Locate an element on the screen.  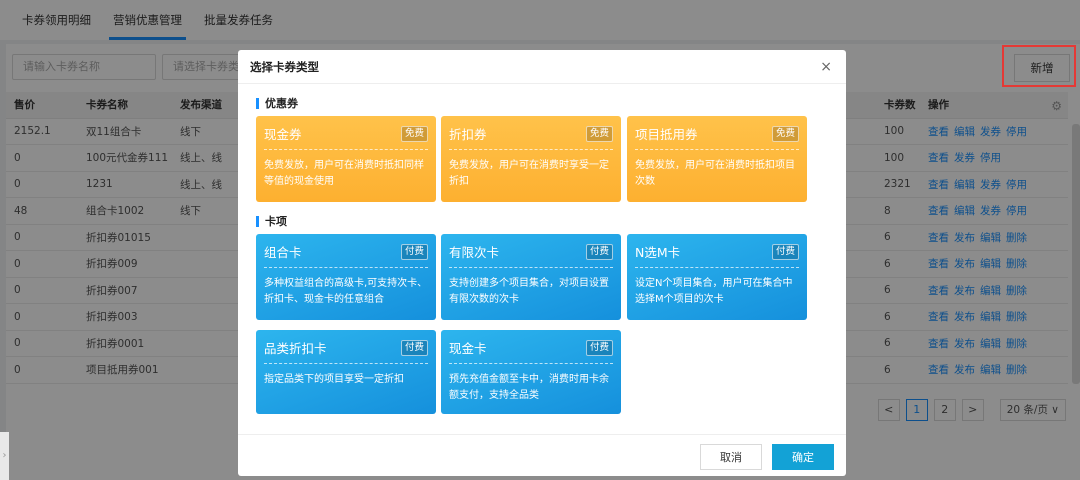
card-title: 项目抵用券 is located at coordinates (666, 134).